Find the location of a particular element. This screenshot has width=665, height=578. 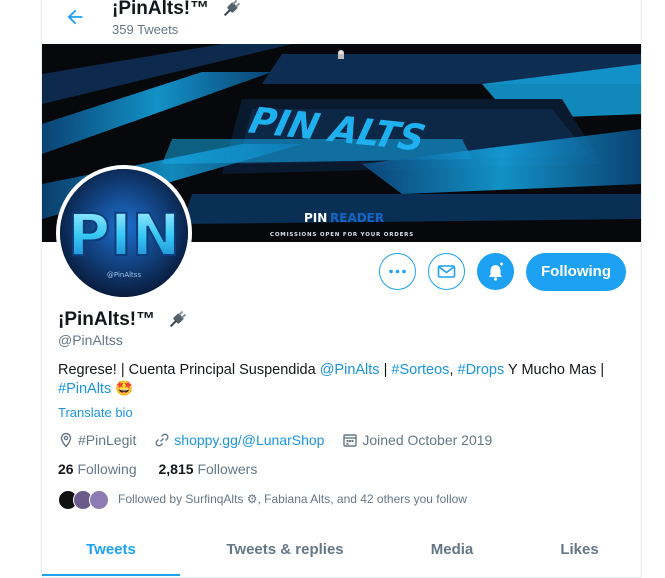

following-button: Following is located at coordinates (576, 272).